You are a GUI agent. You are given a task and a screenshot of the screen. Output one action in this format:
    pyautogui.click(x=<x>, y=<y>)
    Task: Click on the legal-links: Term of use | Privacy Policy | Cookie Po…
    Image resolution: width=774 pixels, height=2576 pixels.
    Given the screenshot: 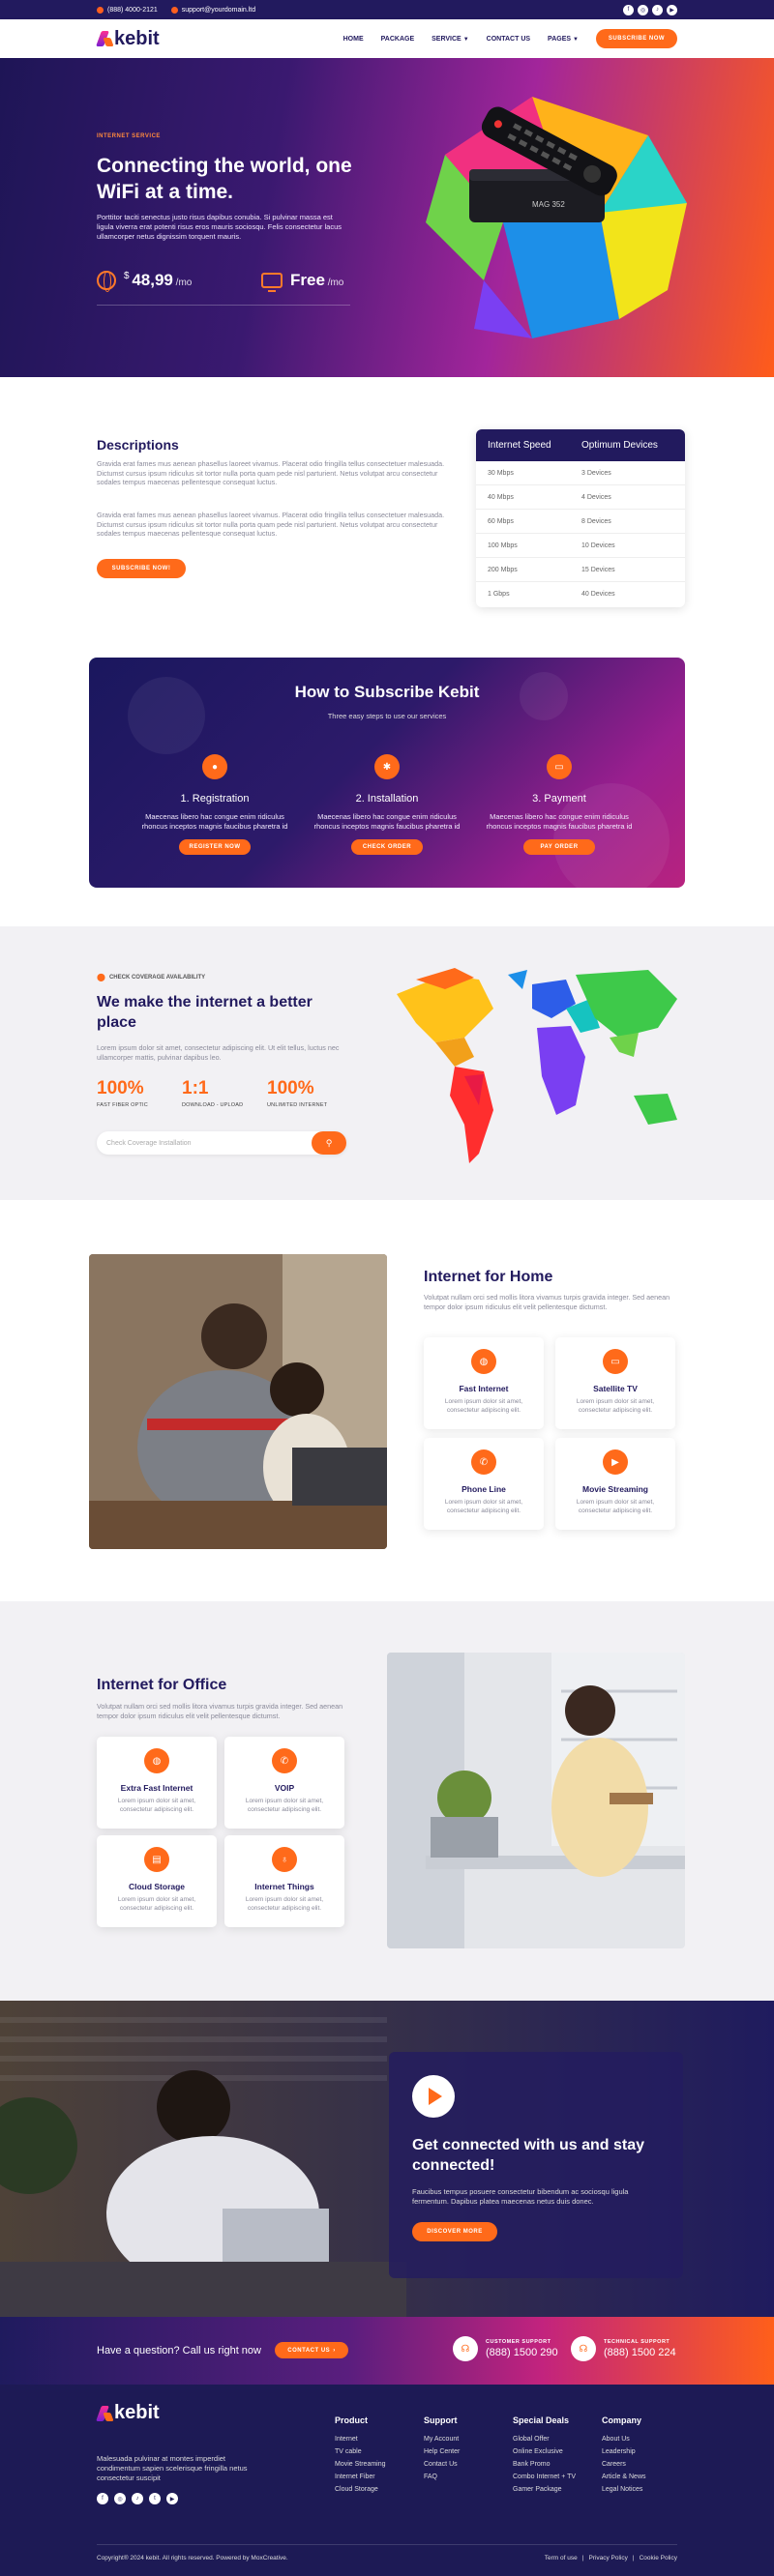 What is the action you would take?
    pyautogui.click(x=611, y=2558)
    